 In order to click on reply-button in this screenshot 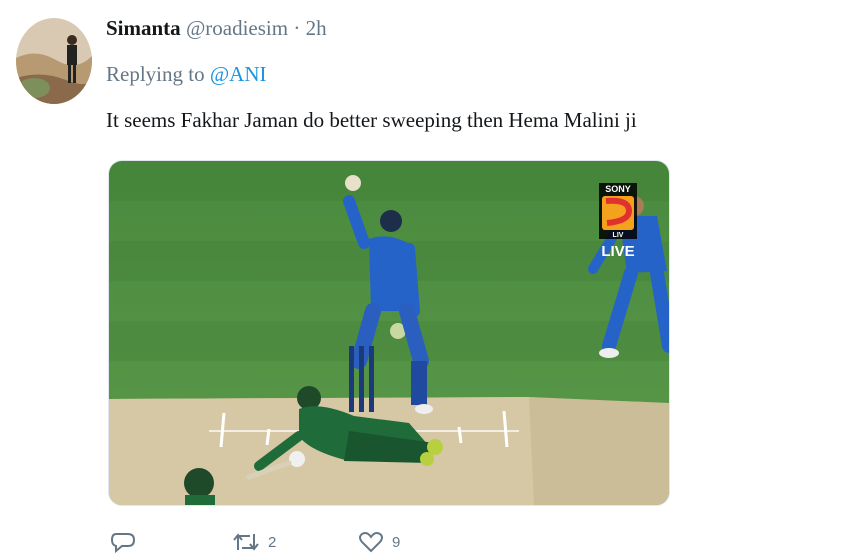, I will do `click(123, 542)`.